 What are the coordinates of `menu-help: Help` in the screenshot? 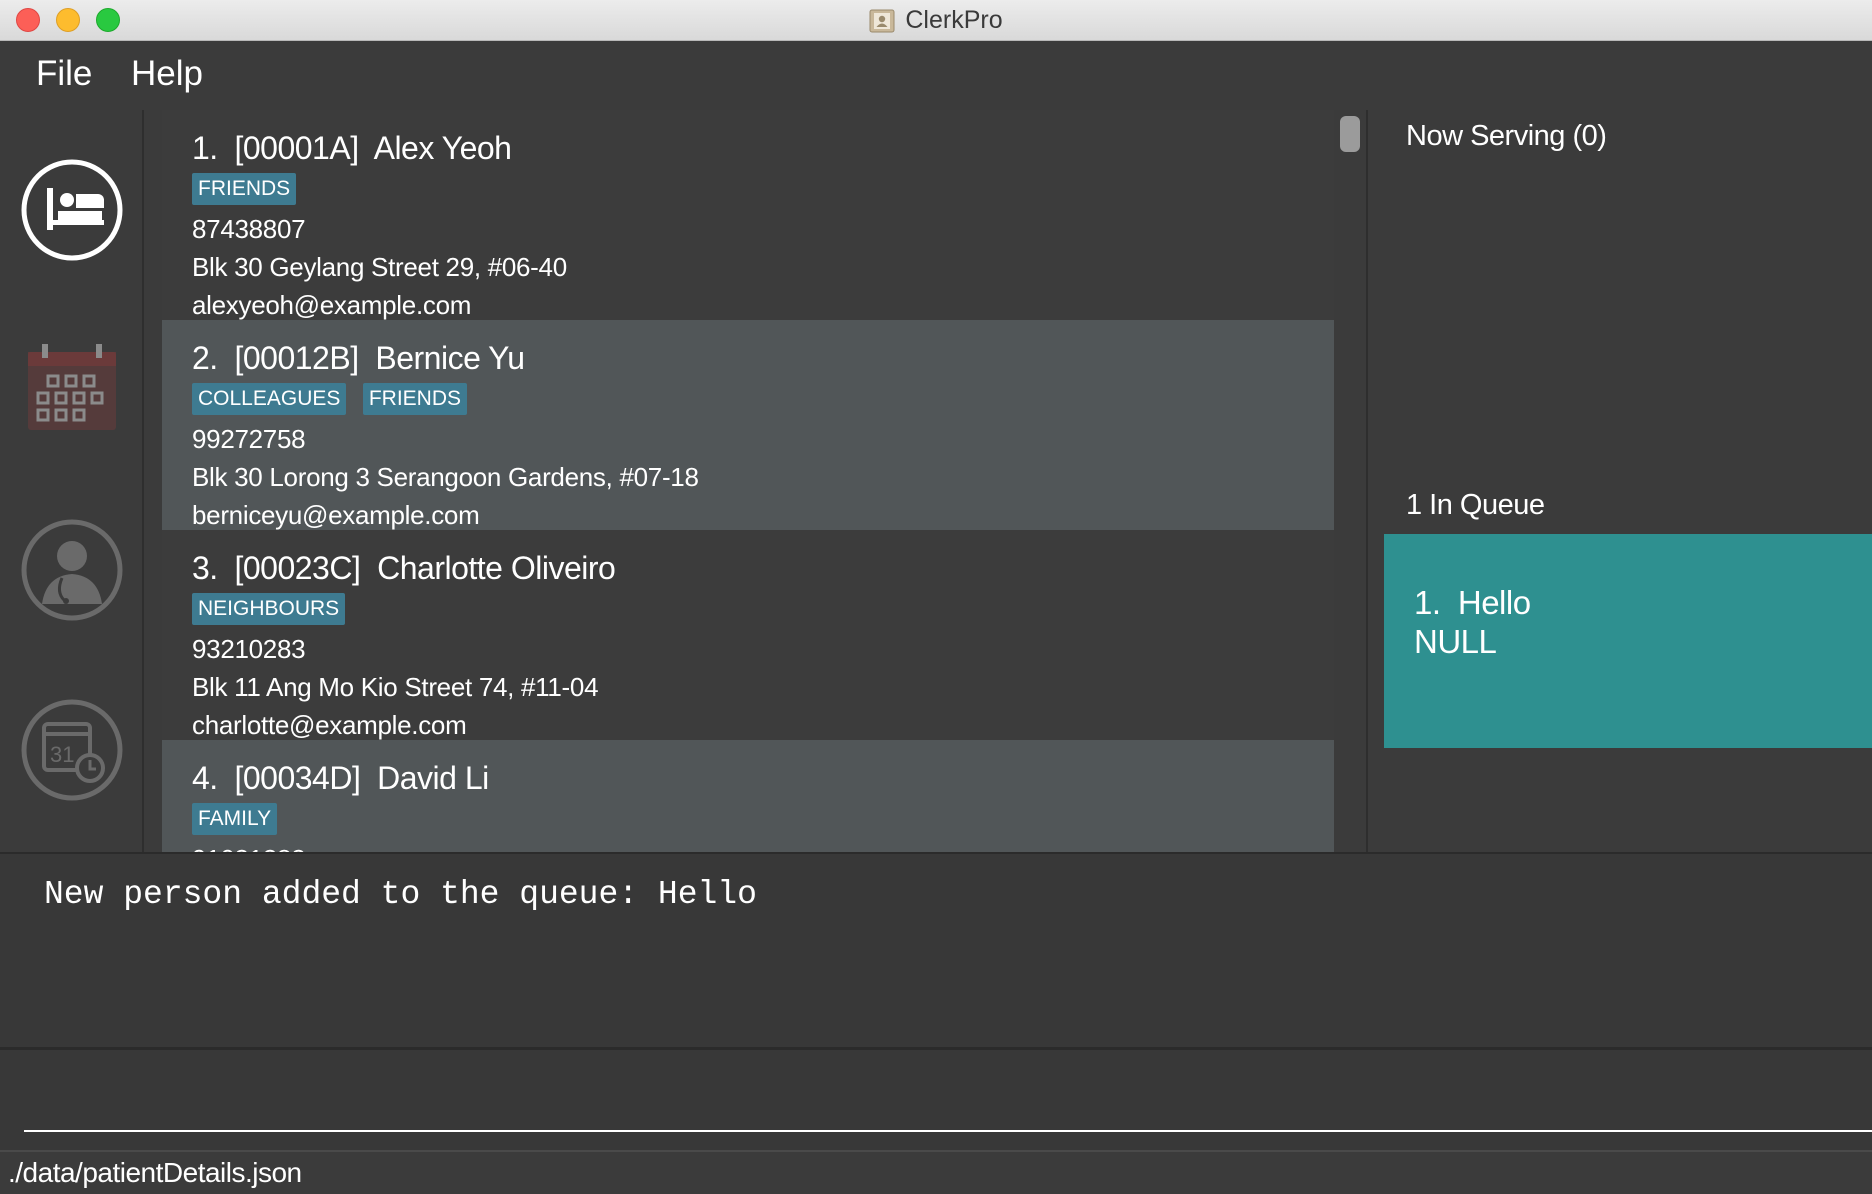 It's located at (167, 74).